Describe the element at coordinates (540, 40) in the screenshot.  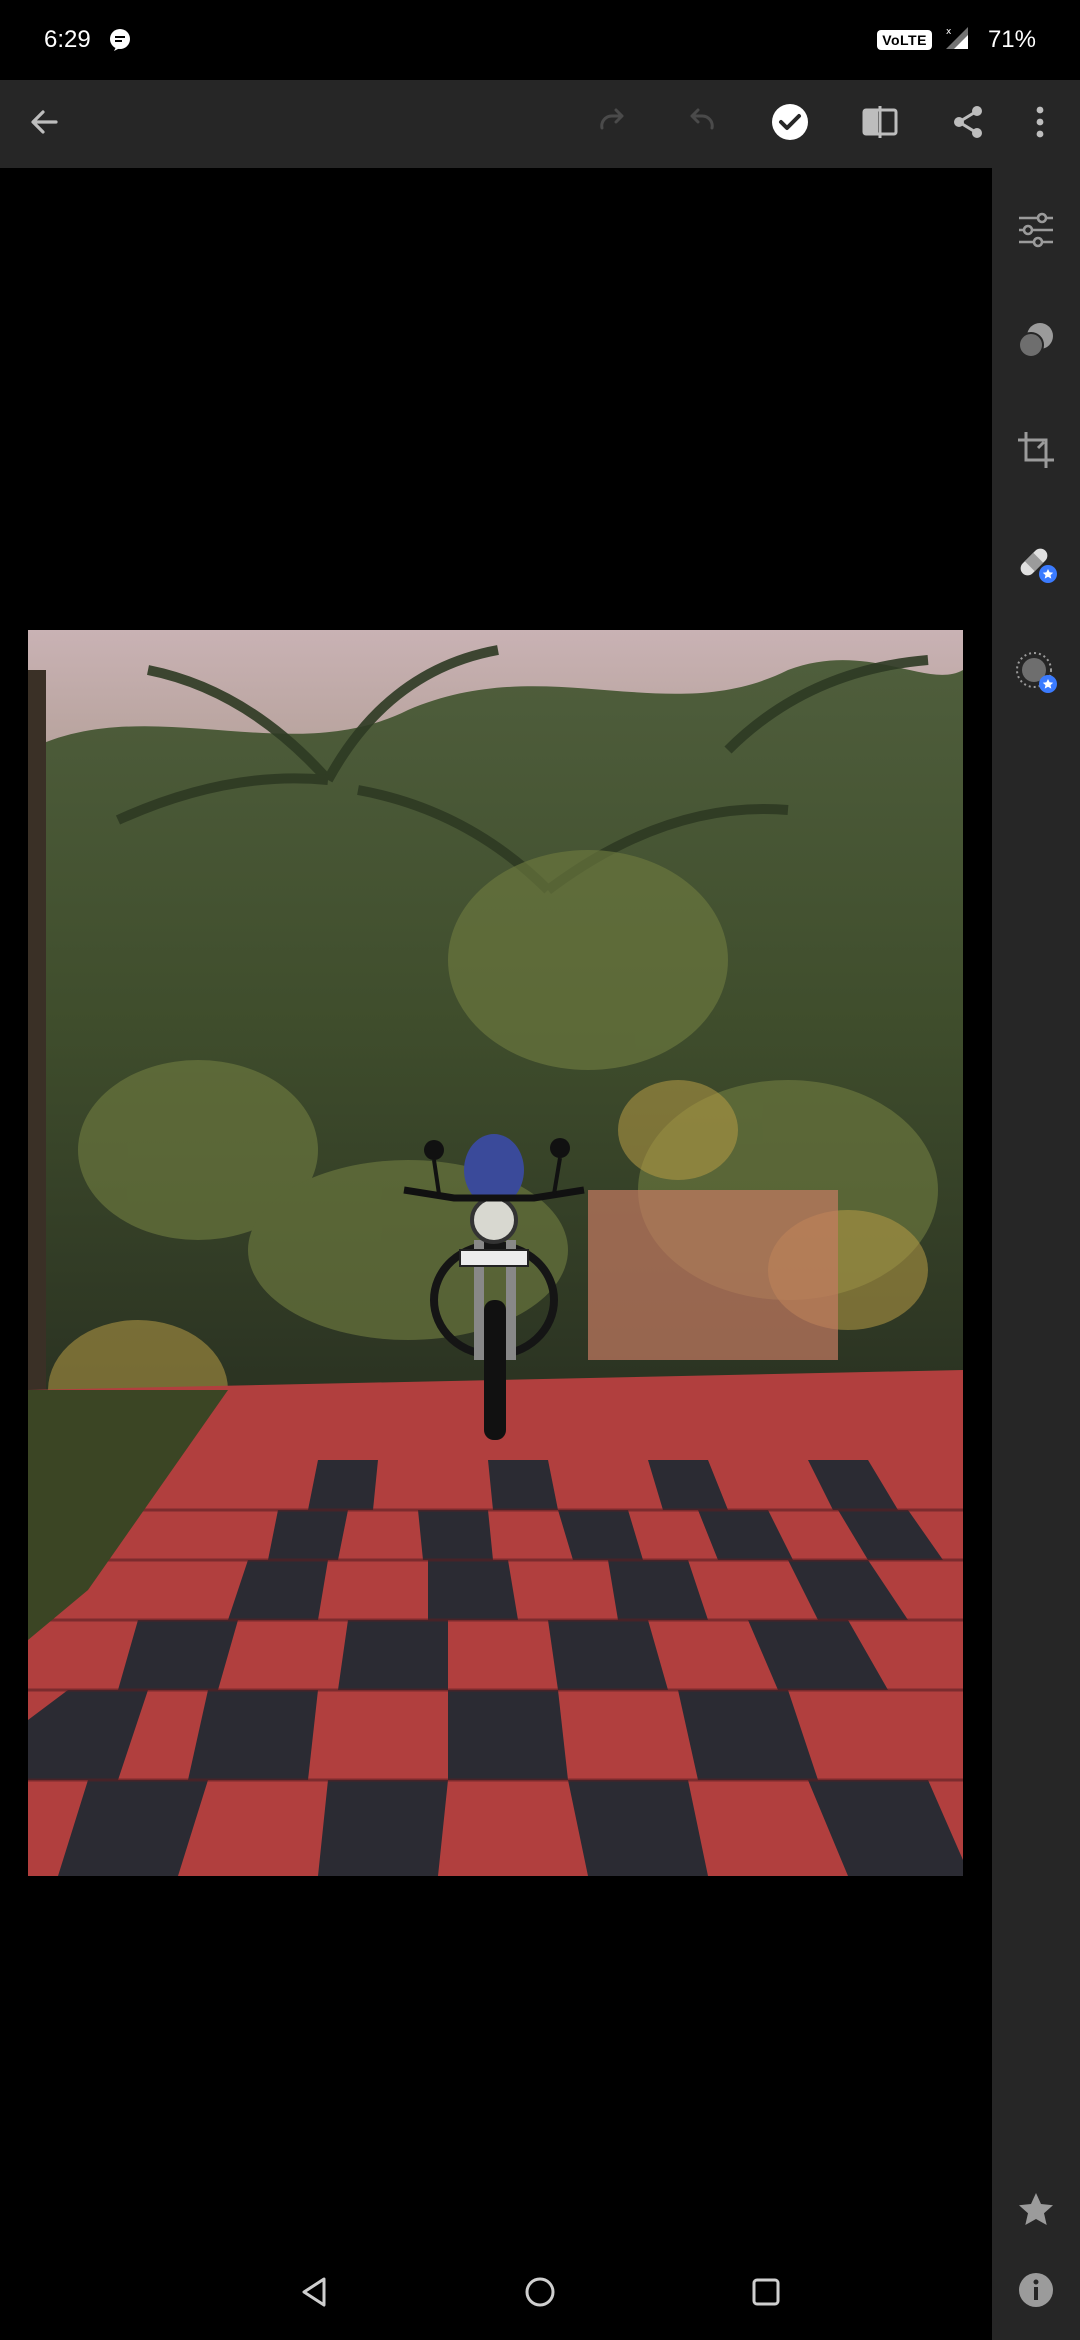
I see `status-bar: 6:29 VoLTE x 71%` at that location.